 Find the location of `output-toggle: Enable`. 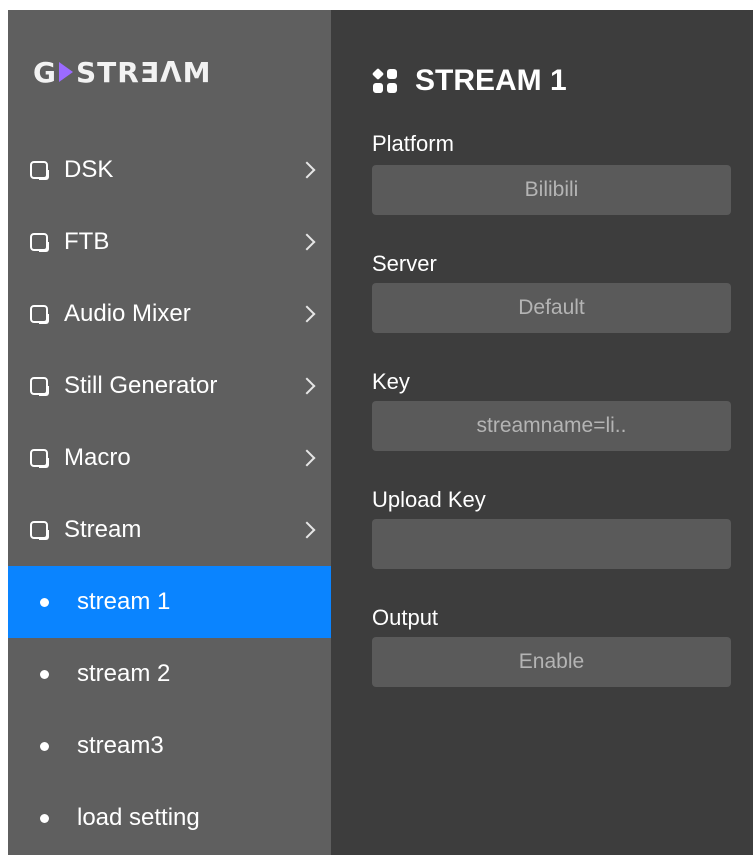

output-toggle: Enable is located at coordinates (551, 662).